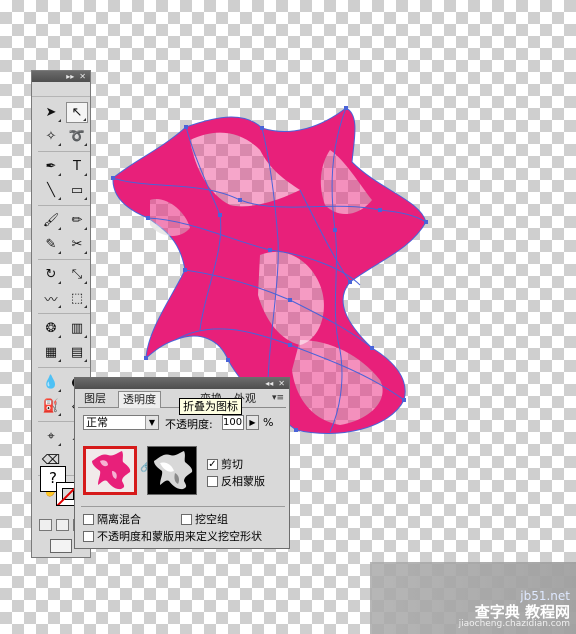 The image size is (576, 634). I want to click on rectangle-tool-icon: ▭, so click(77, 190).